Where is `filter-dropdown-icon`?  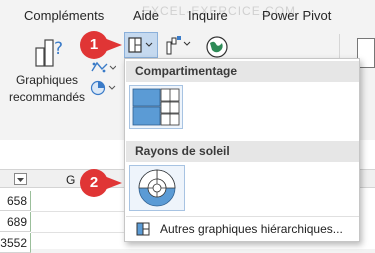 filter-dropdown-icon is located at coordinates (20, 179).